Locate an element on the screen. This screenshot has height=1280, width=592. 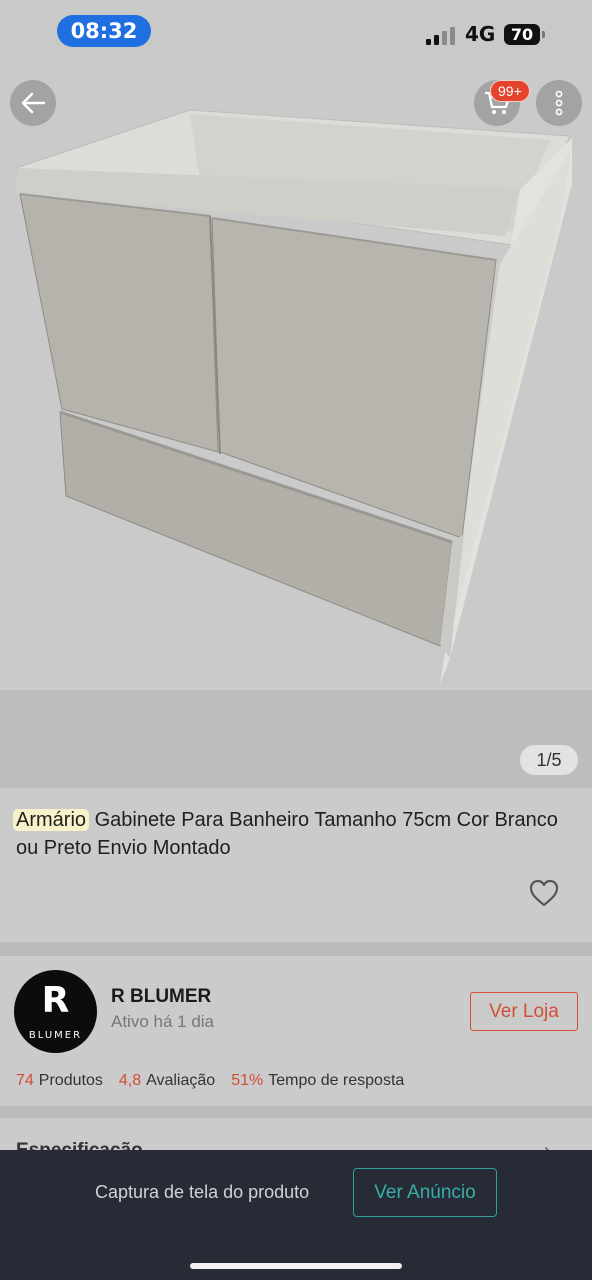
avatar-letter: R is located at coordinates (55, 1000).